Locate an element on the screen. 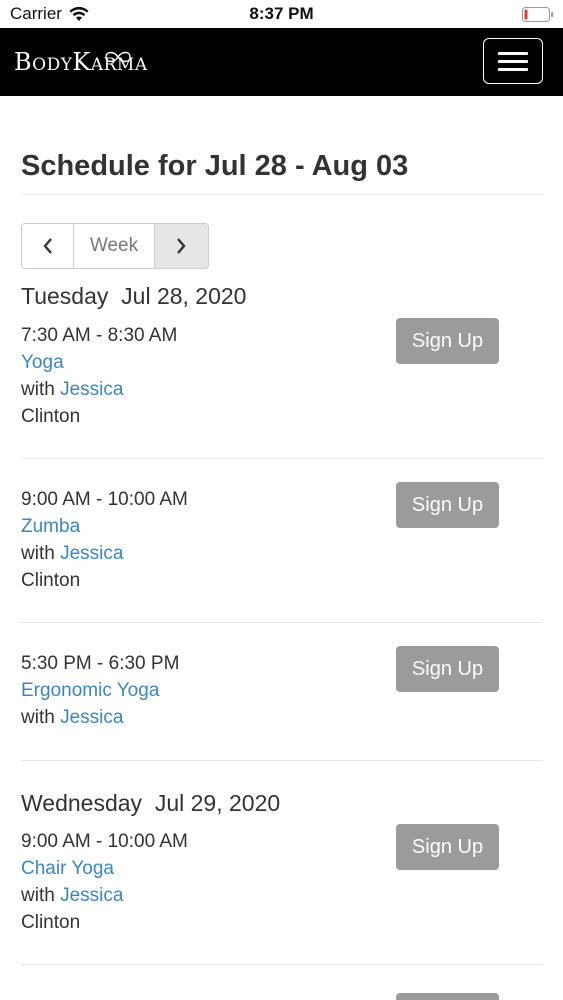 This screenshot has width=563, height=1000. week-label: Week is located at coordinates (114, 246).